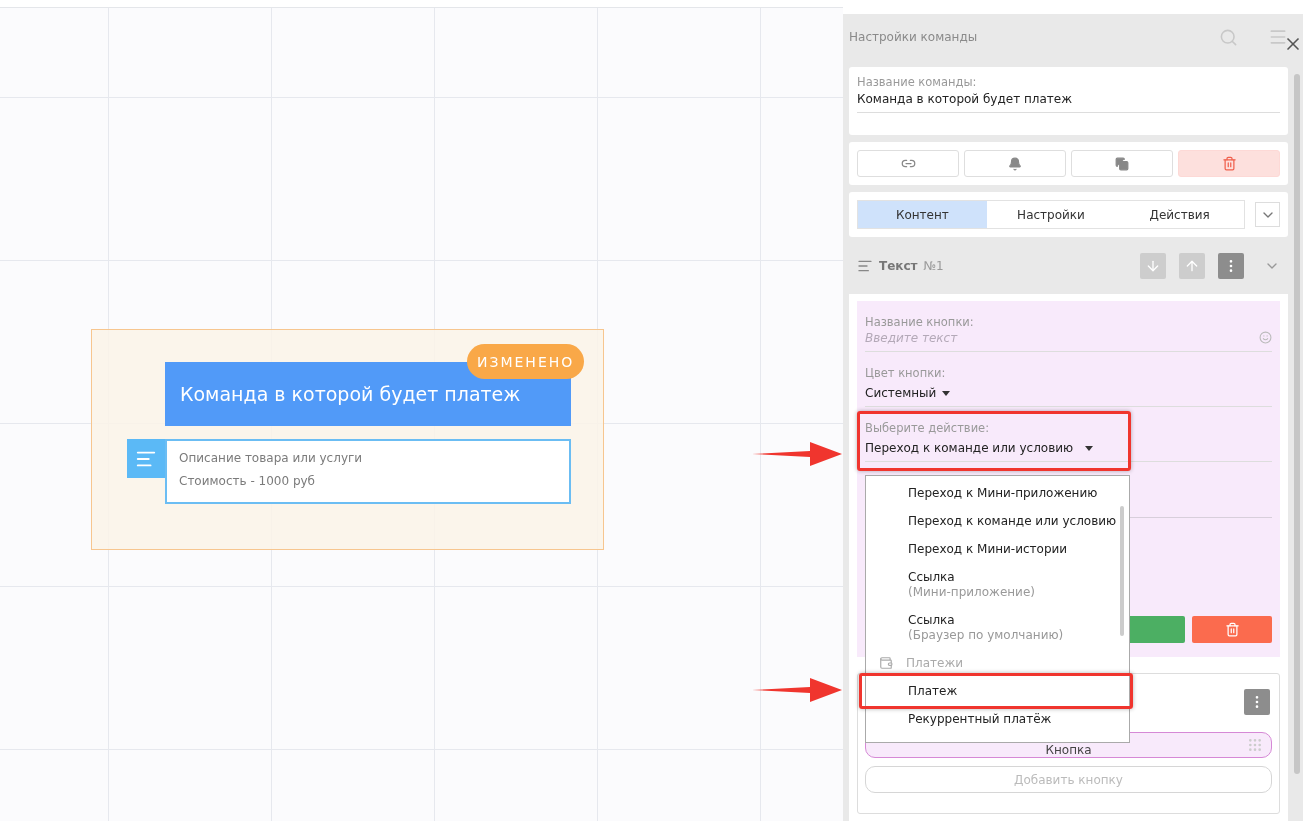  What do you see at coordinates (271, 458) in the screenshot?
I see `text-line: Описание товара или услуги` at bounding box center [271, 458].